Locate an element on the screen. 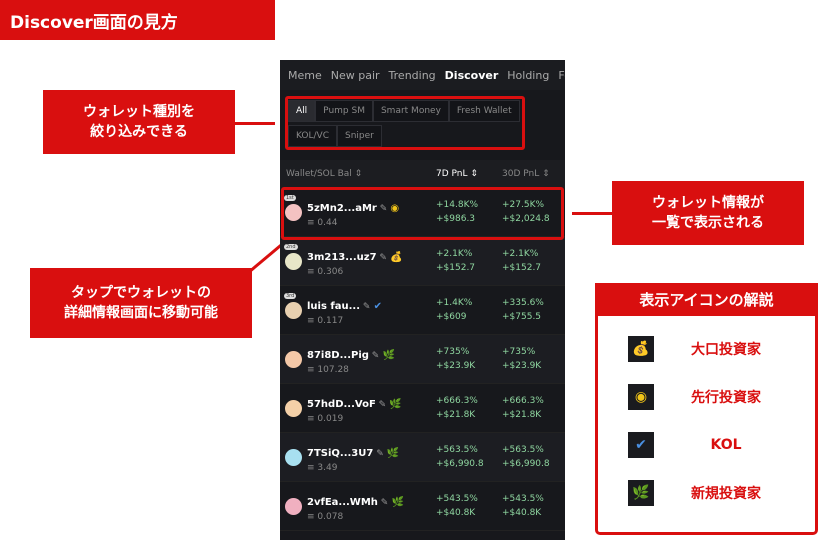 This screenshot has width=840, height=560. wallet-name: 2vfEa...WMh is located at coordinates (342, 502).